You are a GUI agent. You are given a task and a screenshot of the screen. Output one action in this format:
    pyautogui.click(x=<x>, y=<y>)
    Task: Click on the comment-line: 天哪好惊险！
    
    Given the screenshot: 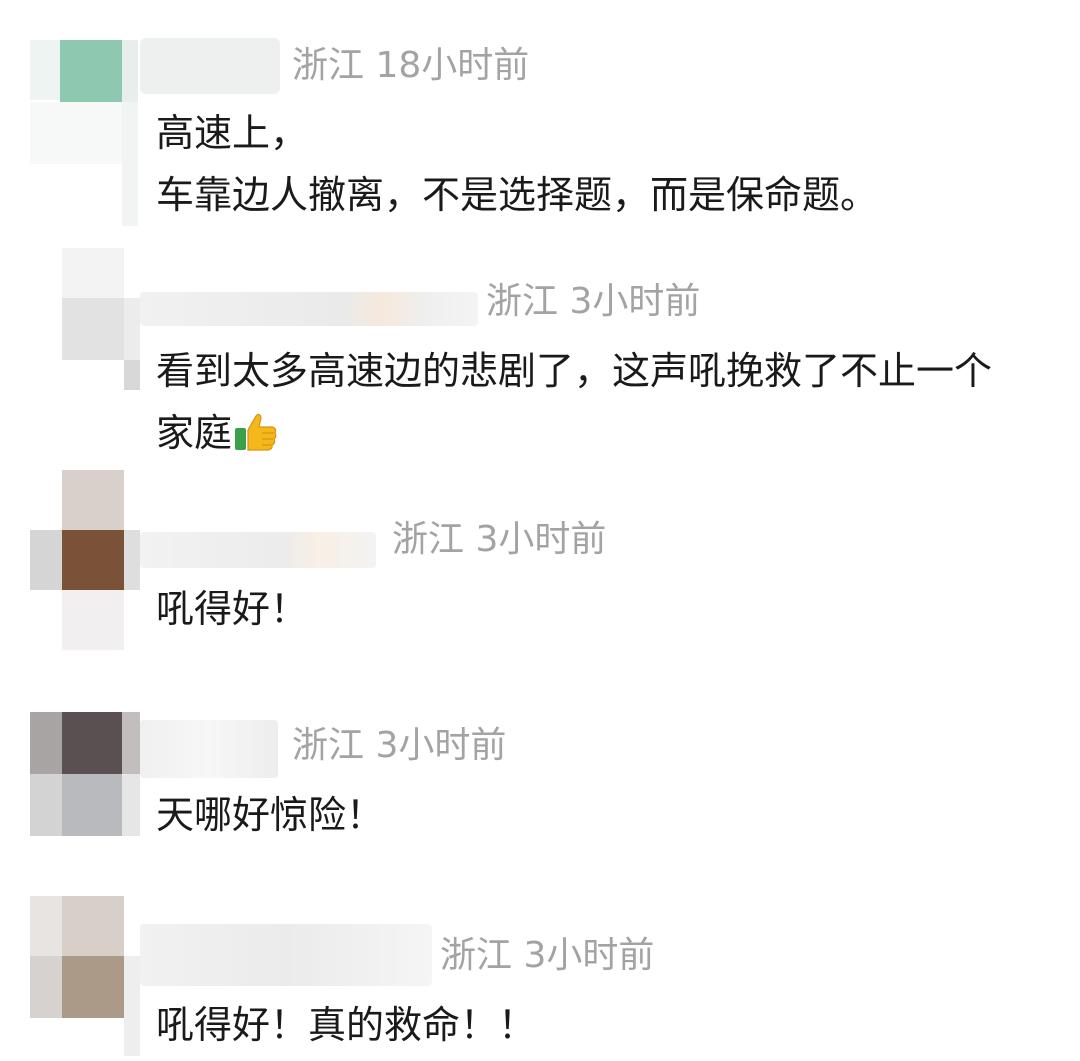 What is the action you would take?
    pyautogui.click(x=270, y=815)
    